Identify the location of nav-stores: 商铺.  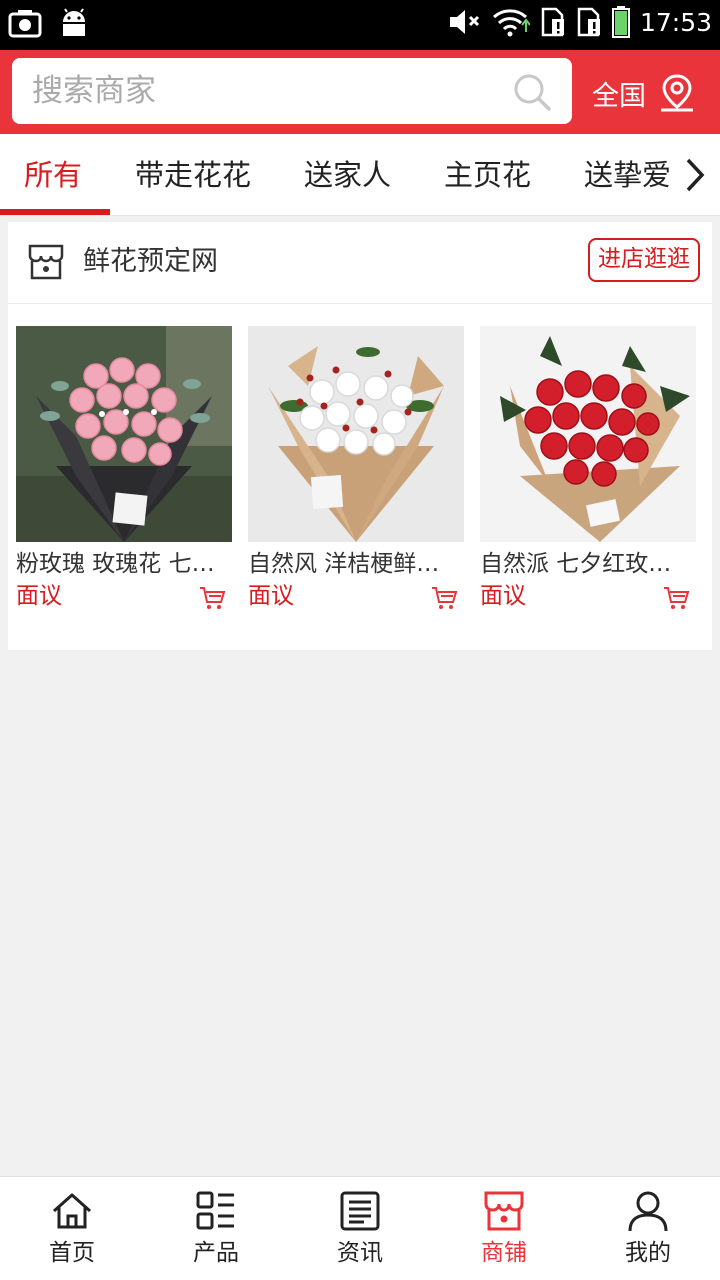
(504, 1228).